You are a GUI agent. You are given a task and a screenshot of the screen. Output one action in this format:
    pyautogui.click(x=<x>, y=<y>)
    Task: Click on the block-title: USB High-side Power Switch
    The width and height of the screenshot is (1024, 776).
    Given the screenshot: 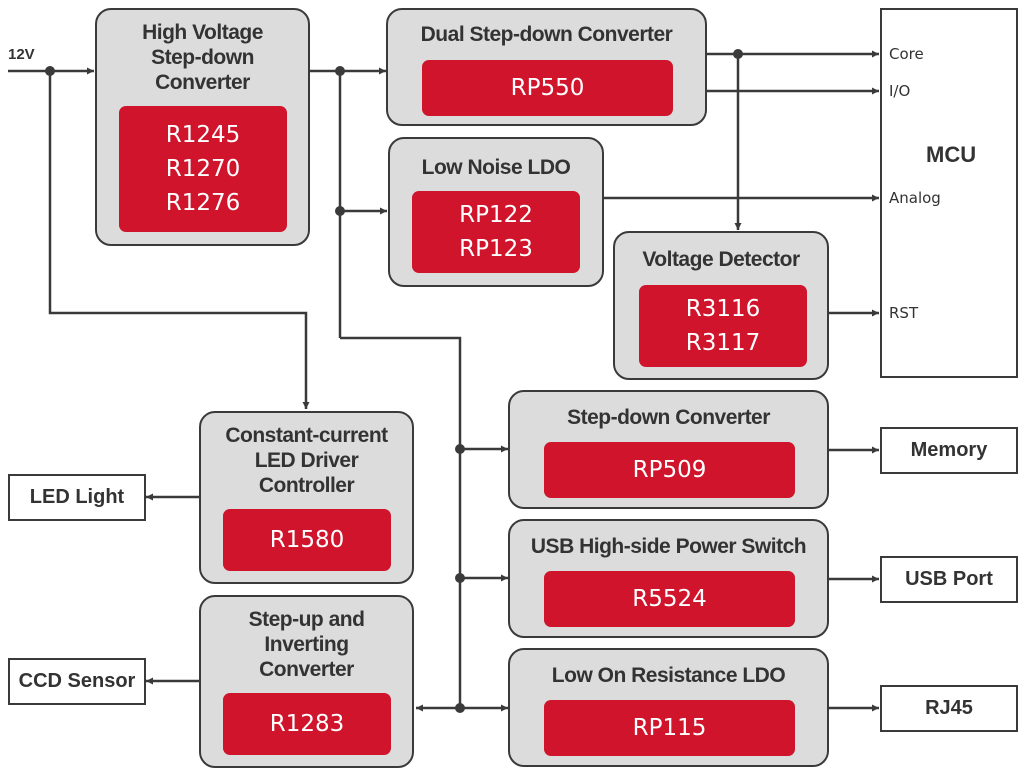 What is the action you would take?
    pyautogui.click(x=668, y=546)
    